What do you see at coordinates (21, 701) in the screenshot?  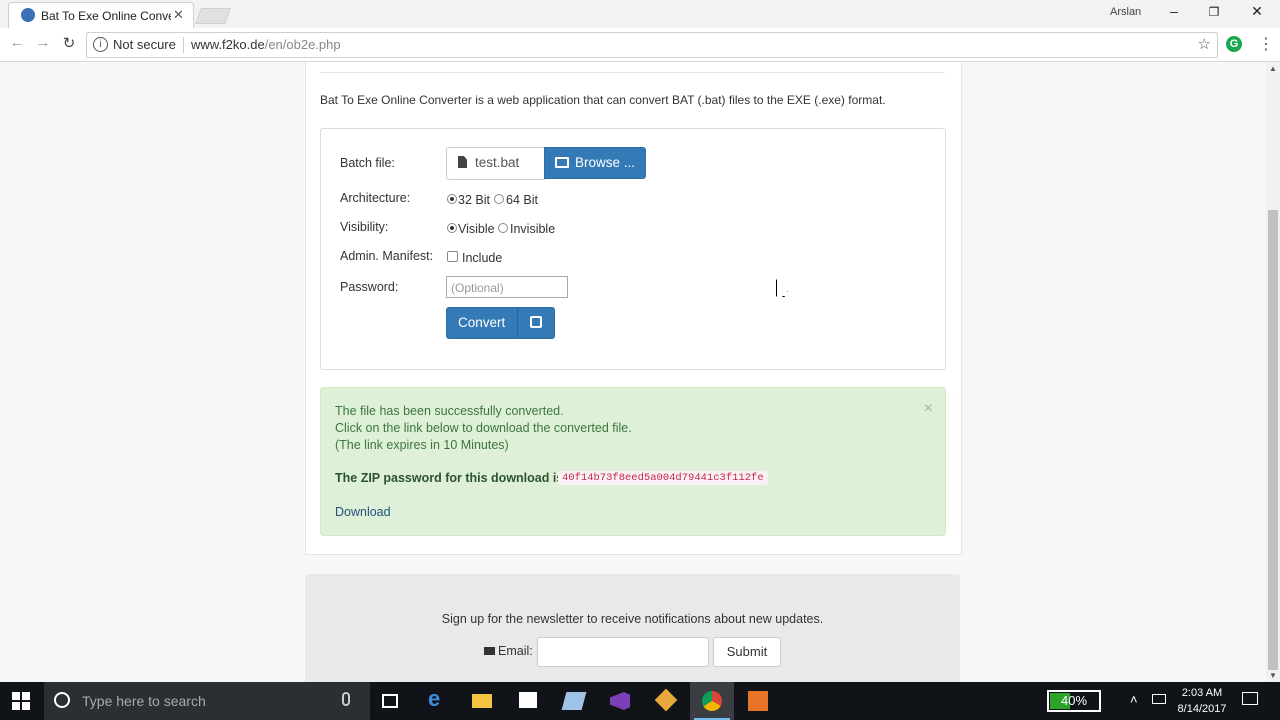 I see `windows-start-icon` at bounding box center [21, 701].